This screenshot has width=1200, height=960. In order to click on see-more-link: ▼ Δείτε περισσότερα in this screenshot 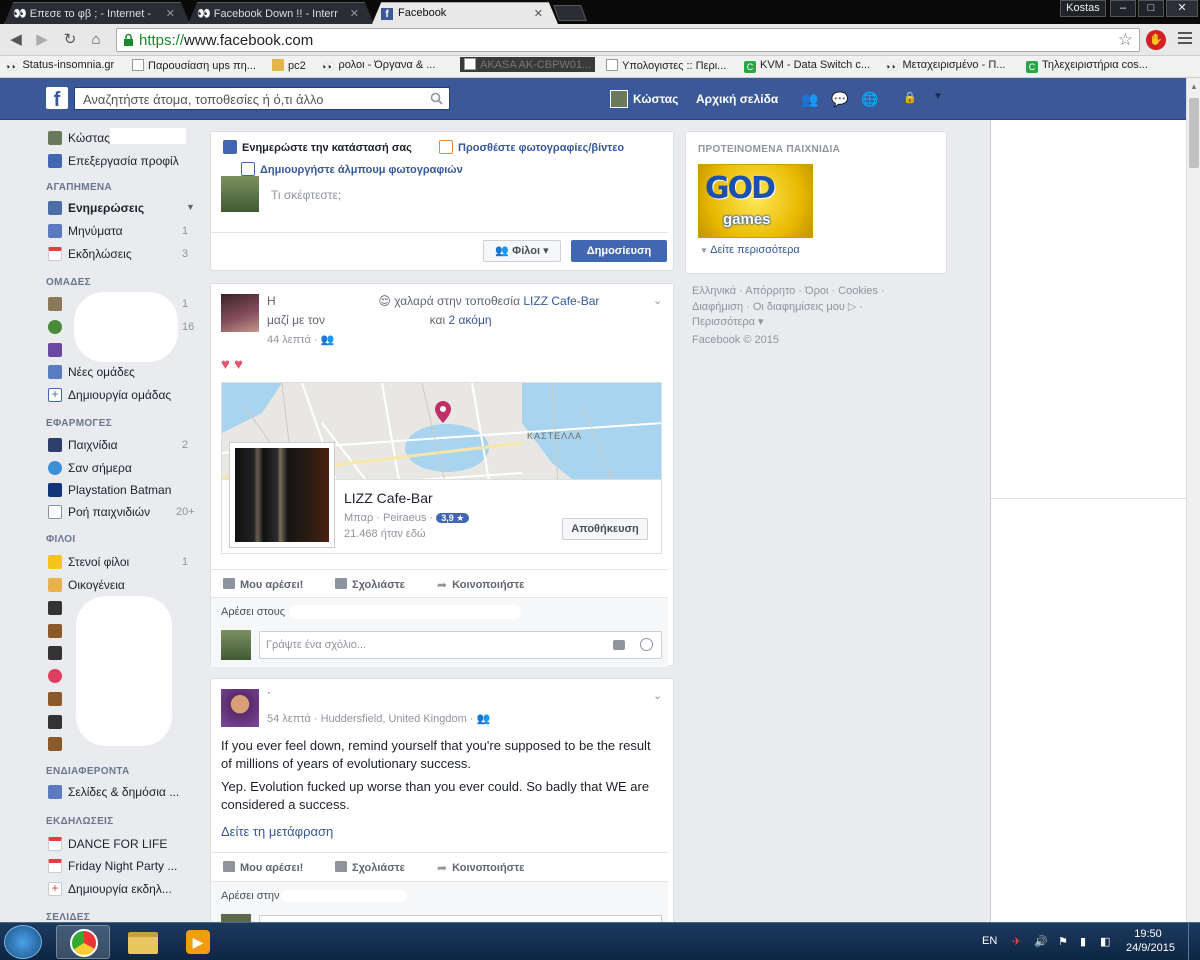, I will do `click(750, 250)`.